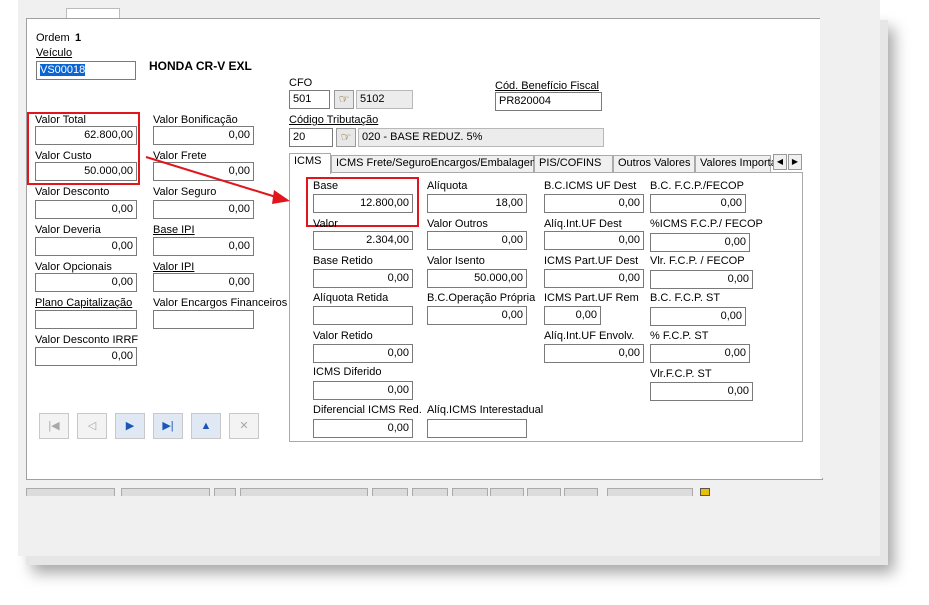  What do you see at coordinates (217, 180) in the screenshot?
I see `red-arrow-annotation` at bounding box center [217, 180].